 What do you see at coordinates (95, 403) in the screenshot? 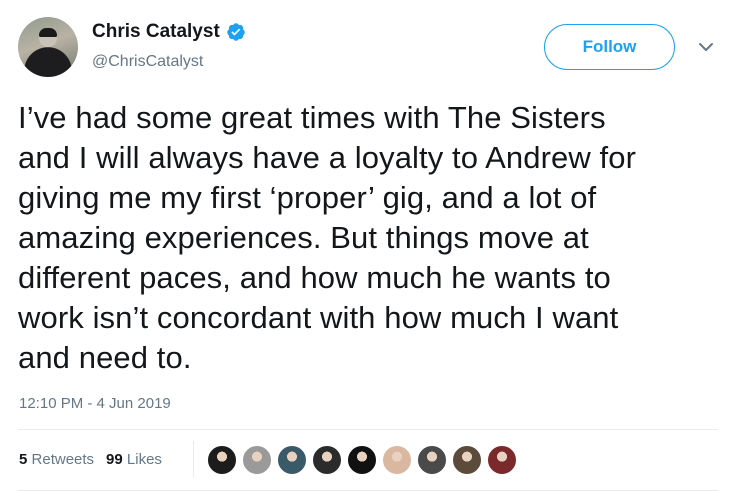
I see `tweet-timestamp: 12:10 PM - 4 Jun 2019` at bounding box center [95, 403].